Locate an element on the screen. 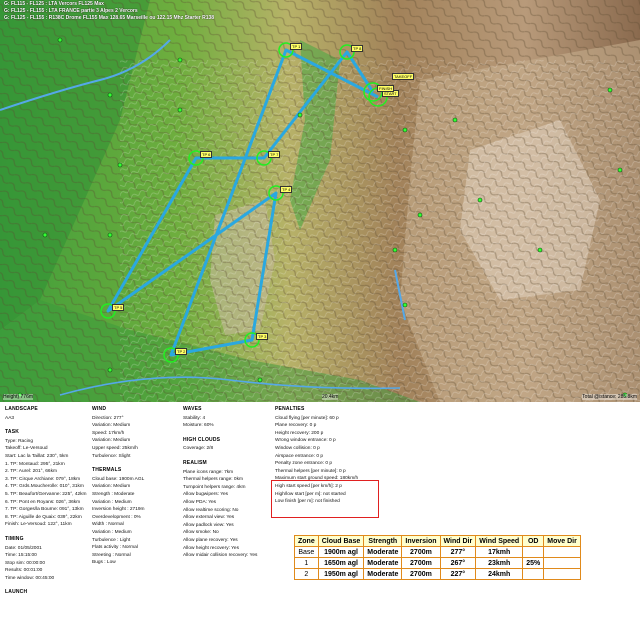 This screenshot has height=620, width=640. table-cell: 23kmh is located at coordinates (499, 563).